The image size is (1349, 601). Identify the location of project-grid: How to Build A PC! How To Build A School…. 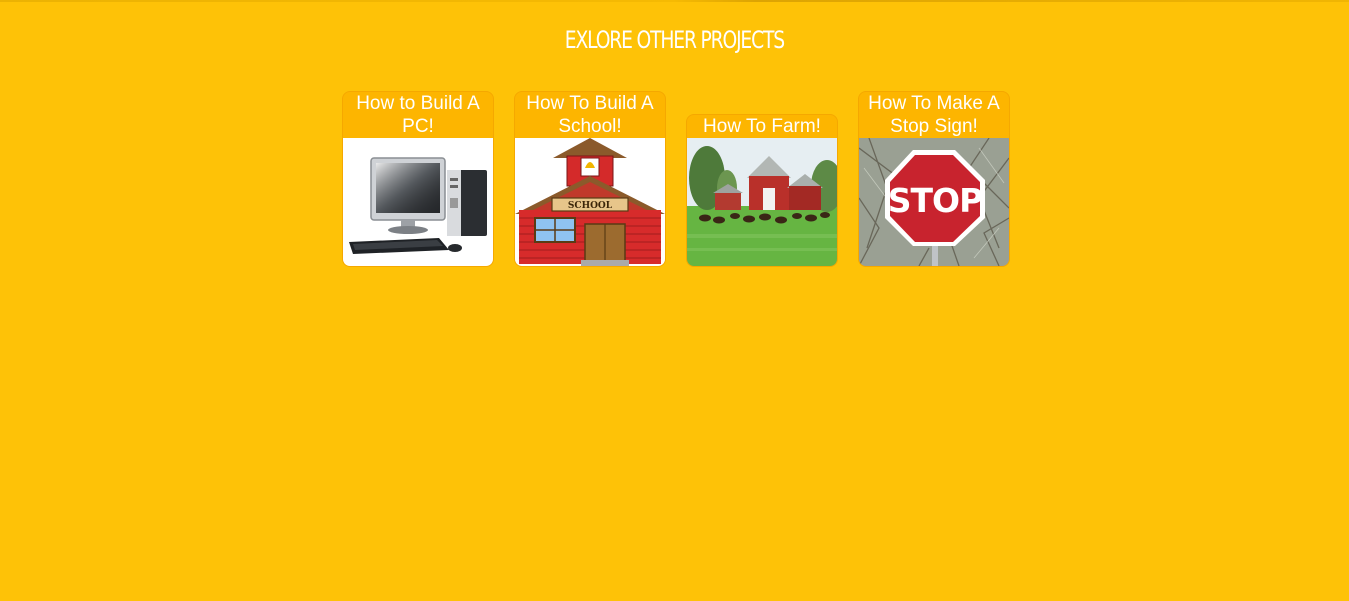
(678, 181).